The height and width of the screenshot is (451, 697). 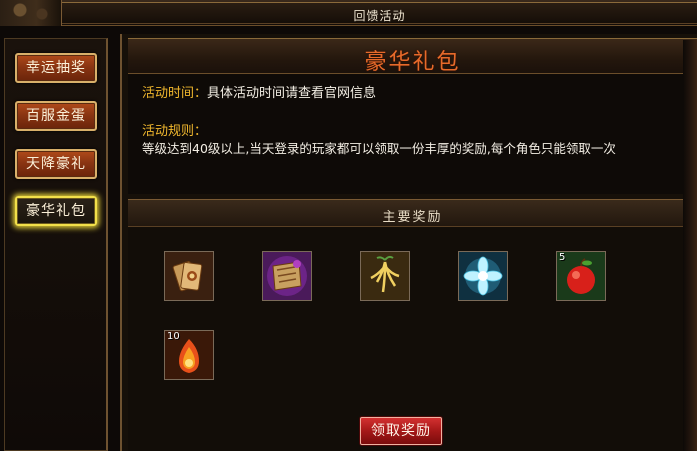 I want to click on frame-edge, so click(x=690, y=245).